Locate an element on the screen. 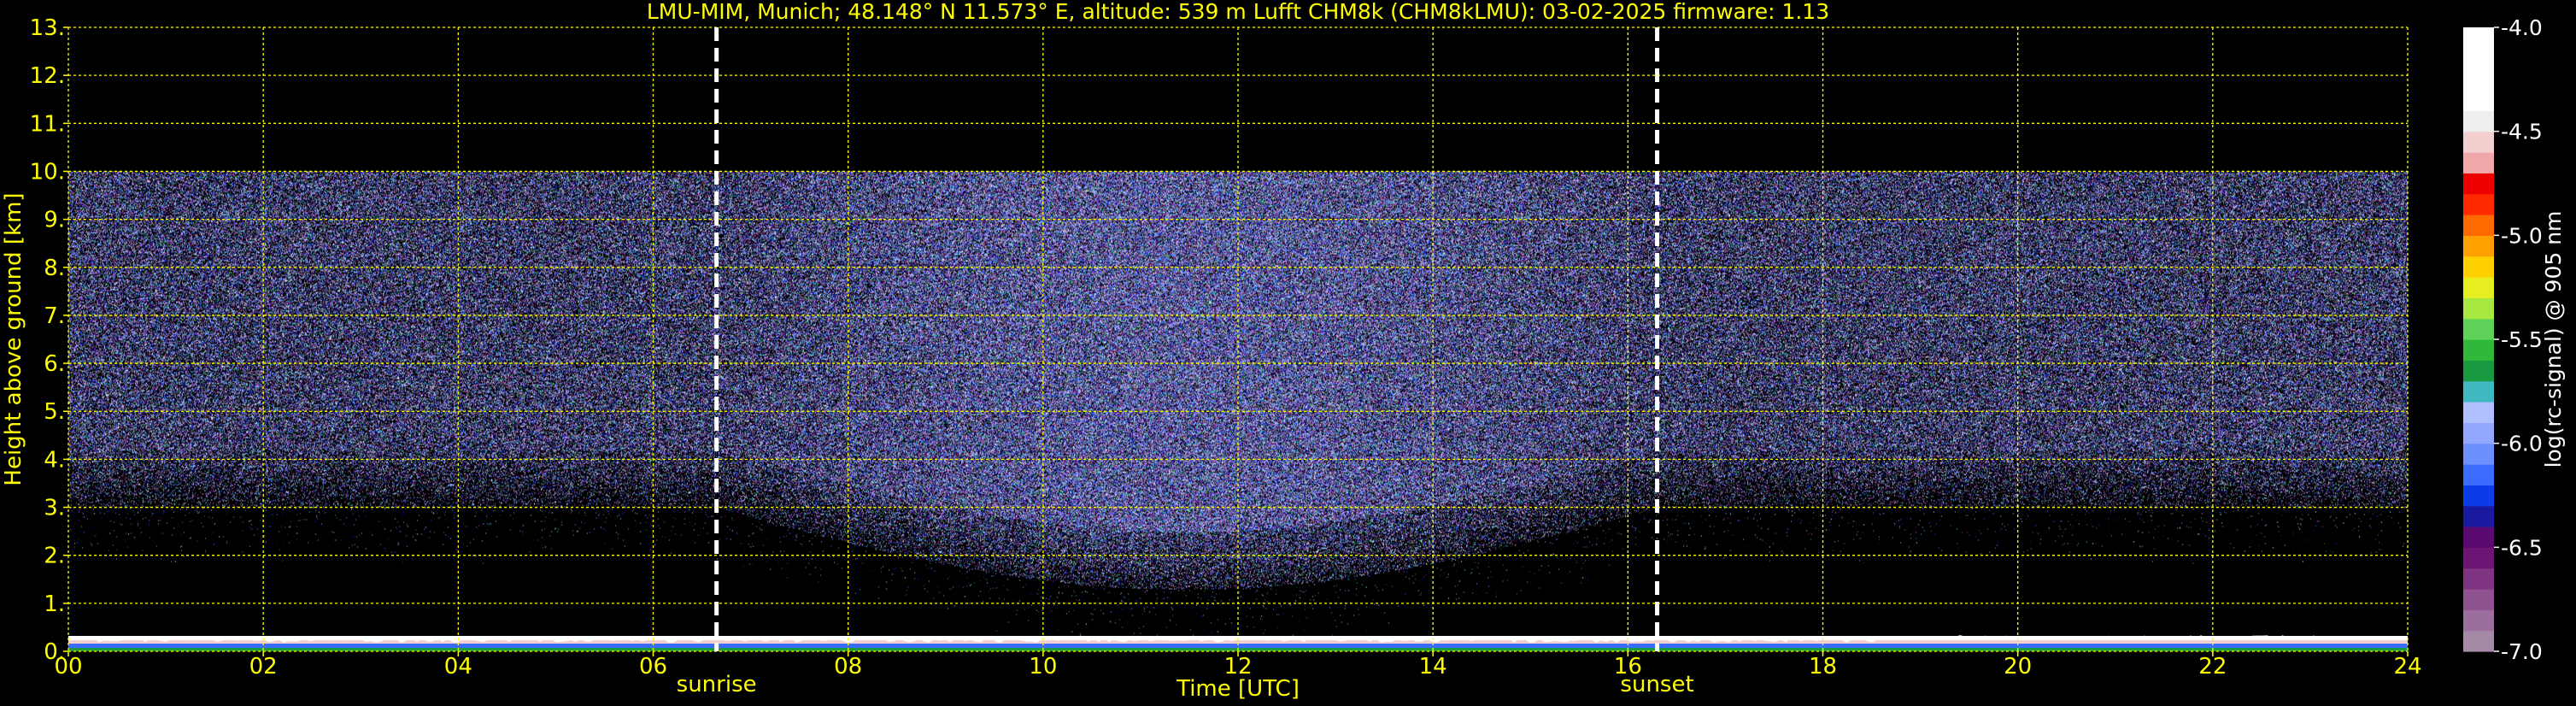  y-tick-label: 10. is located at coordinates (47, 172).